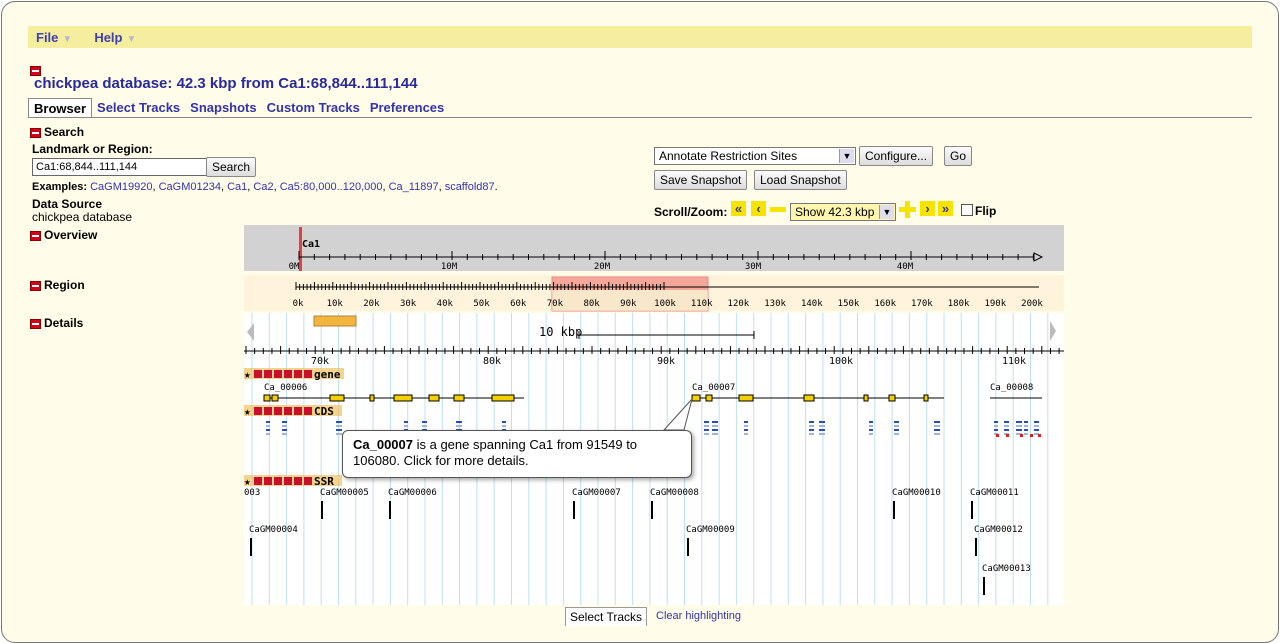  Describe the element at coordinates (57, 285) in the screenshot. I see `region-section-header: Region` at that location.